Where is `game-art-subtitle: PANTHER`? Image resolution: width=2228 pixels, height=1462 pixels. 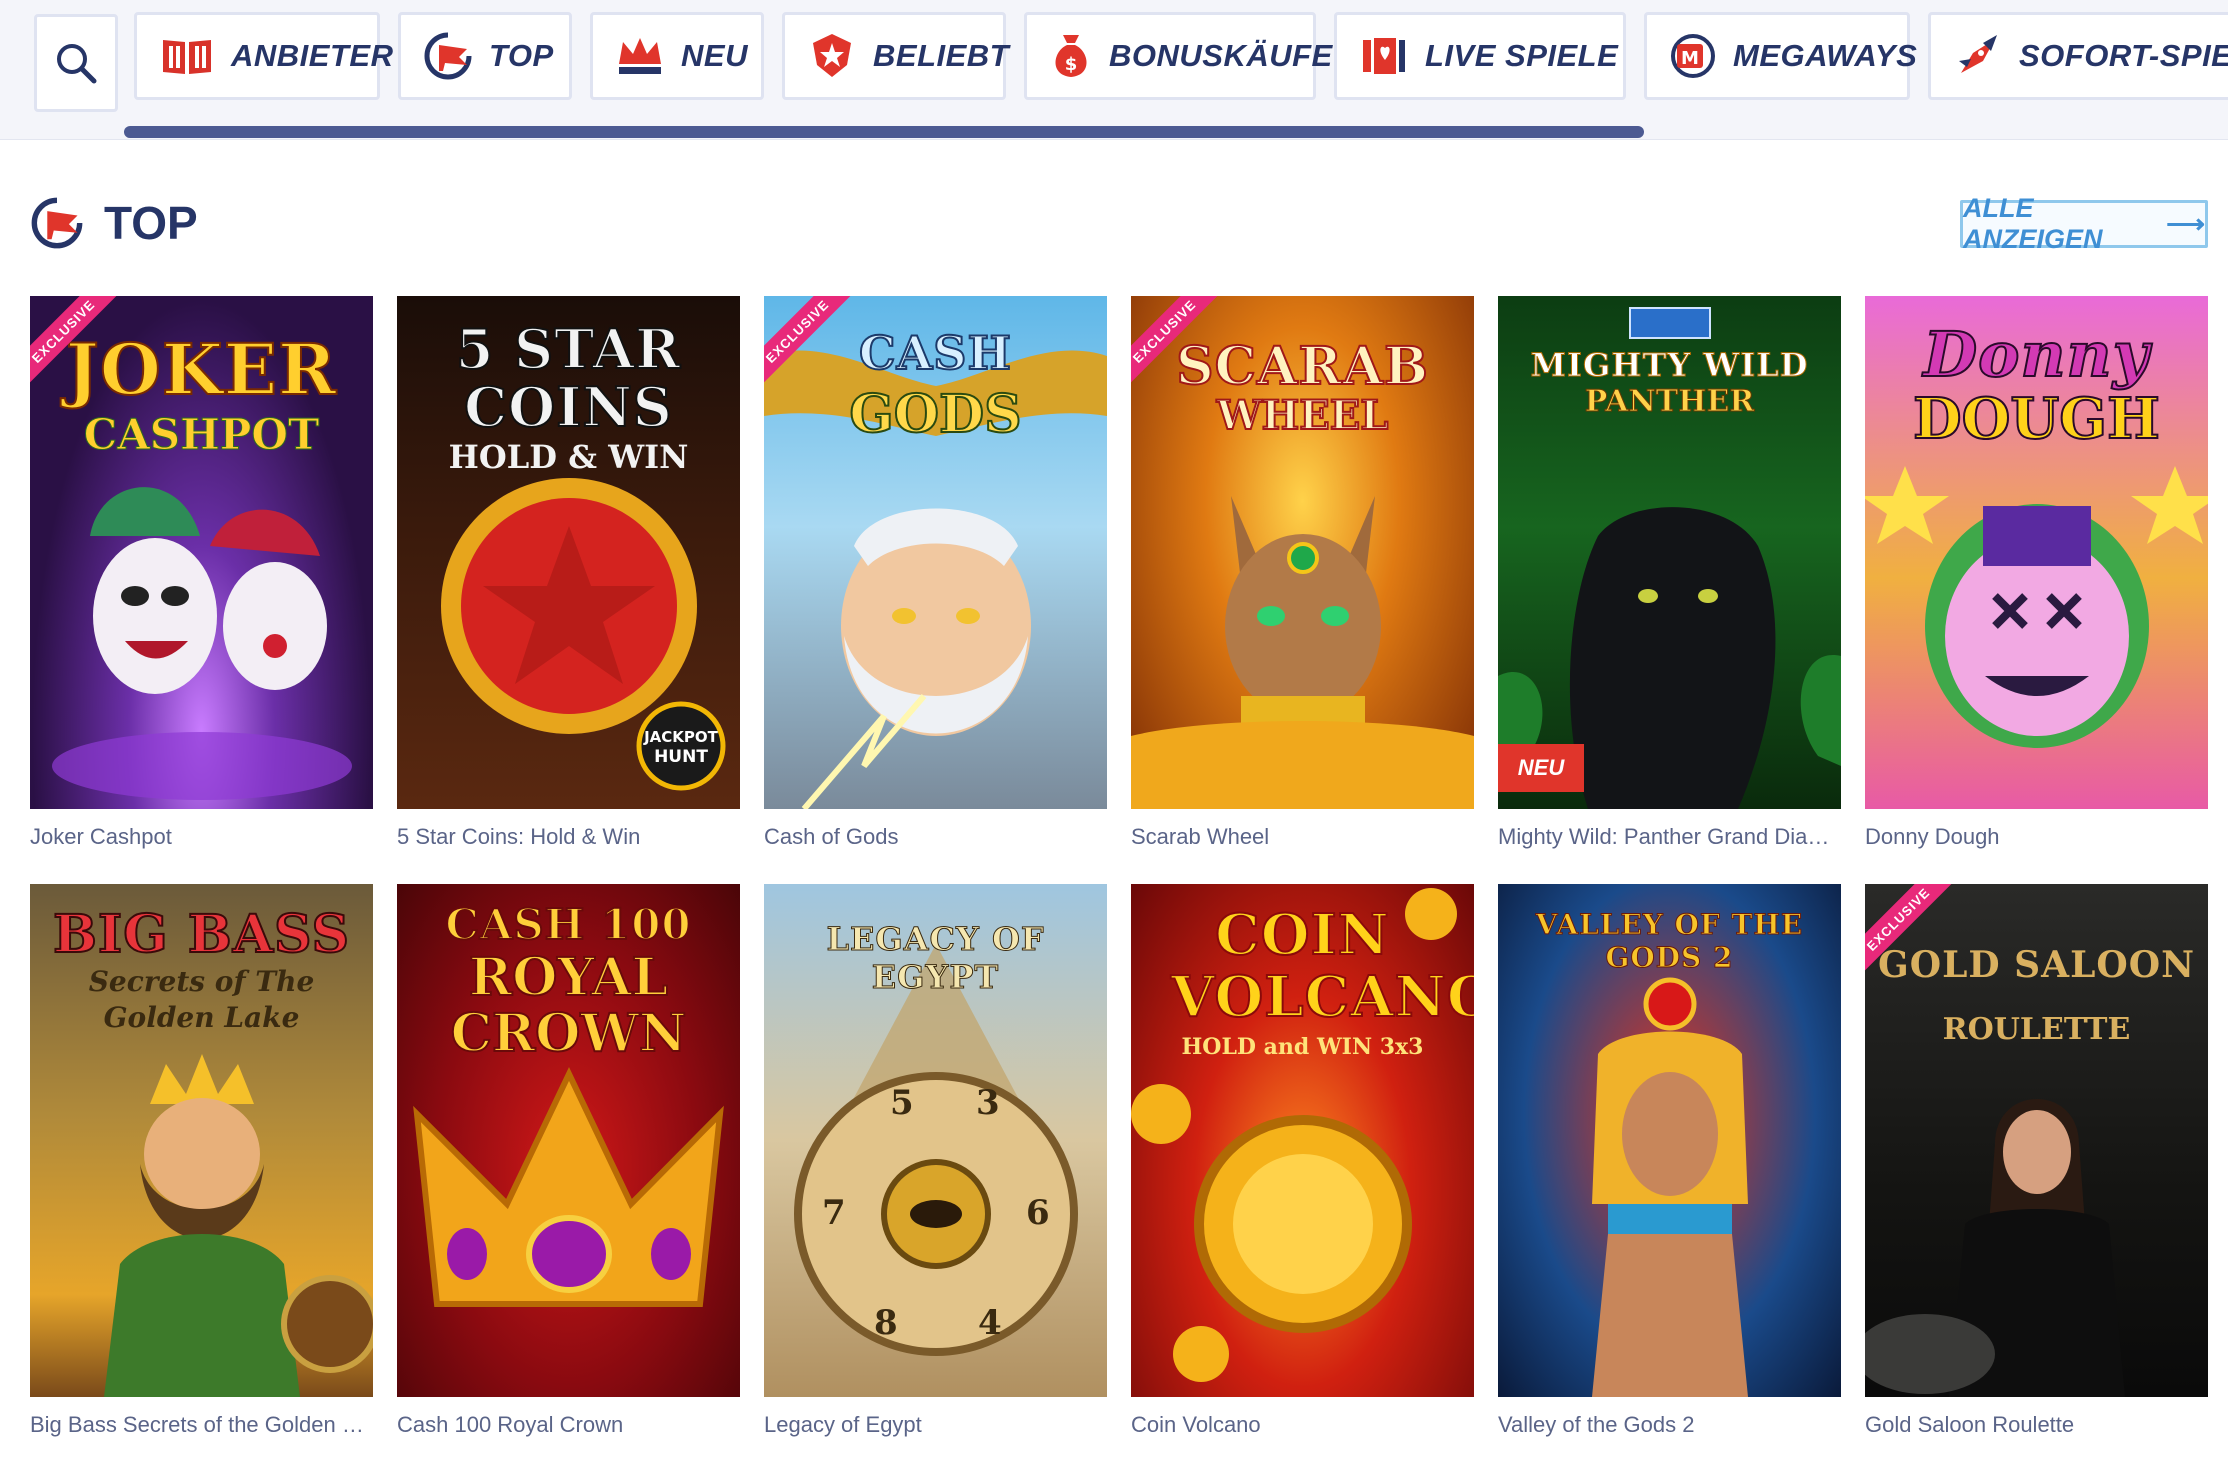
game-art-subtitle: PANTHER is located at coordinates (1669, 402).